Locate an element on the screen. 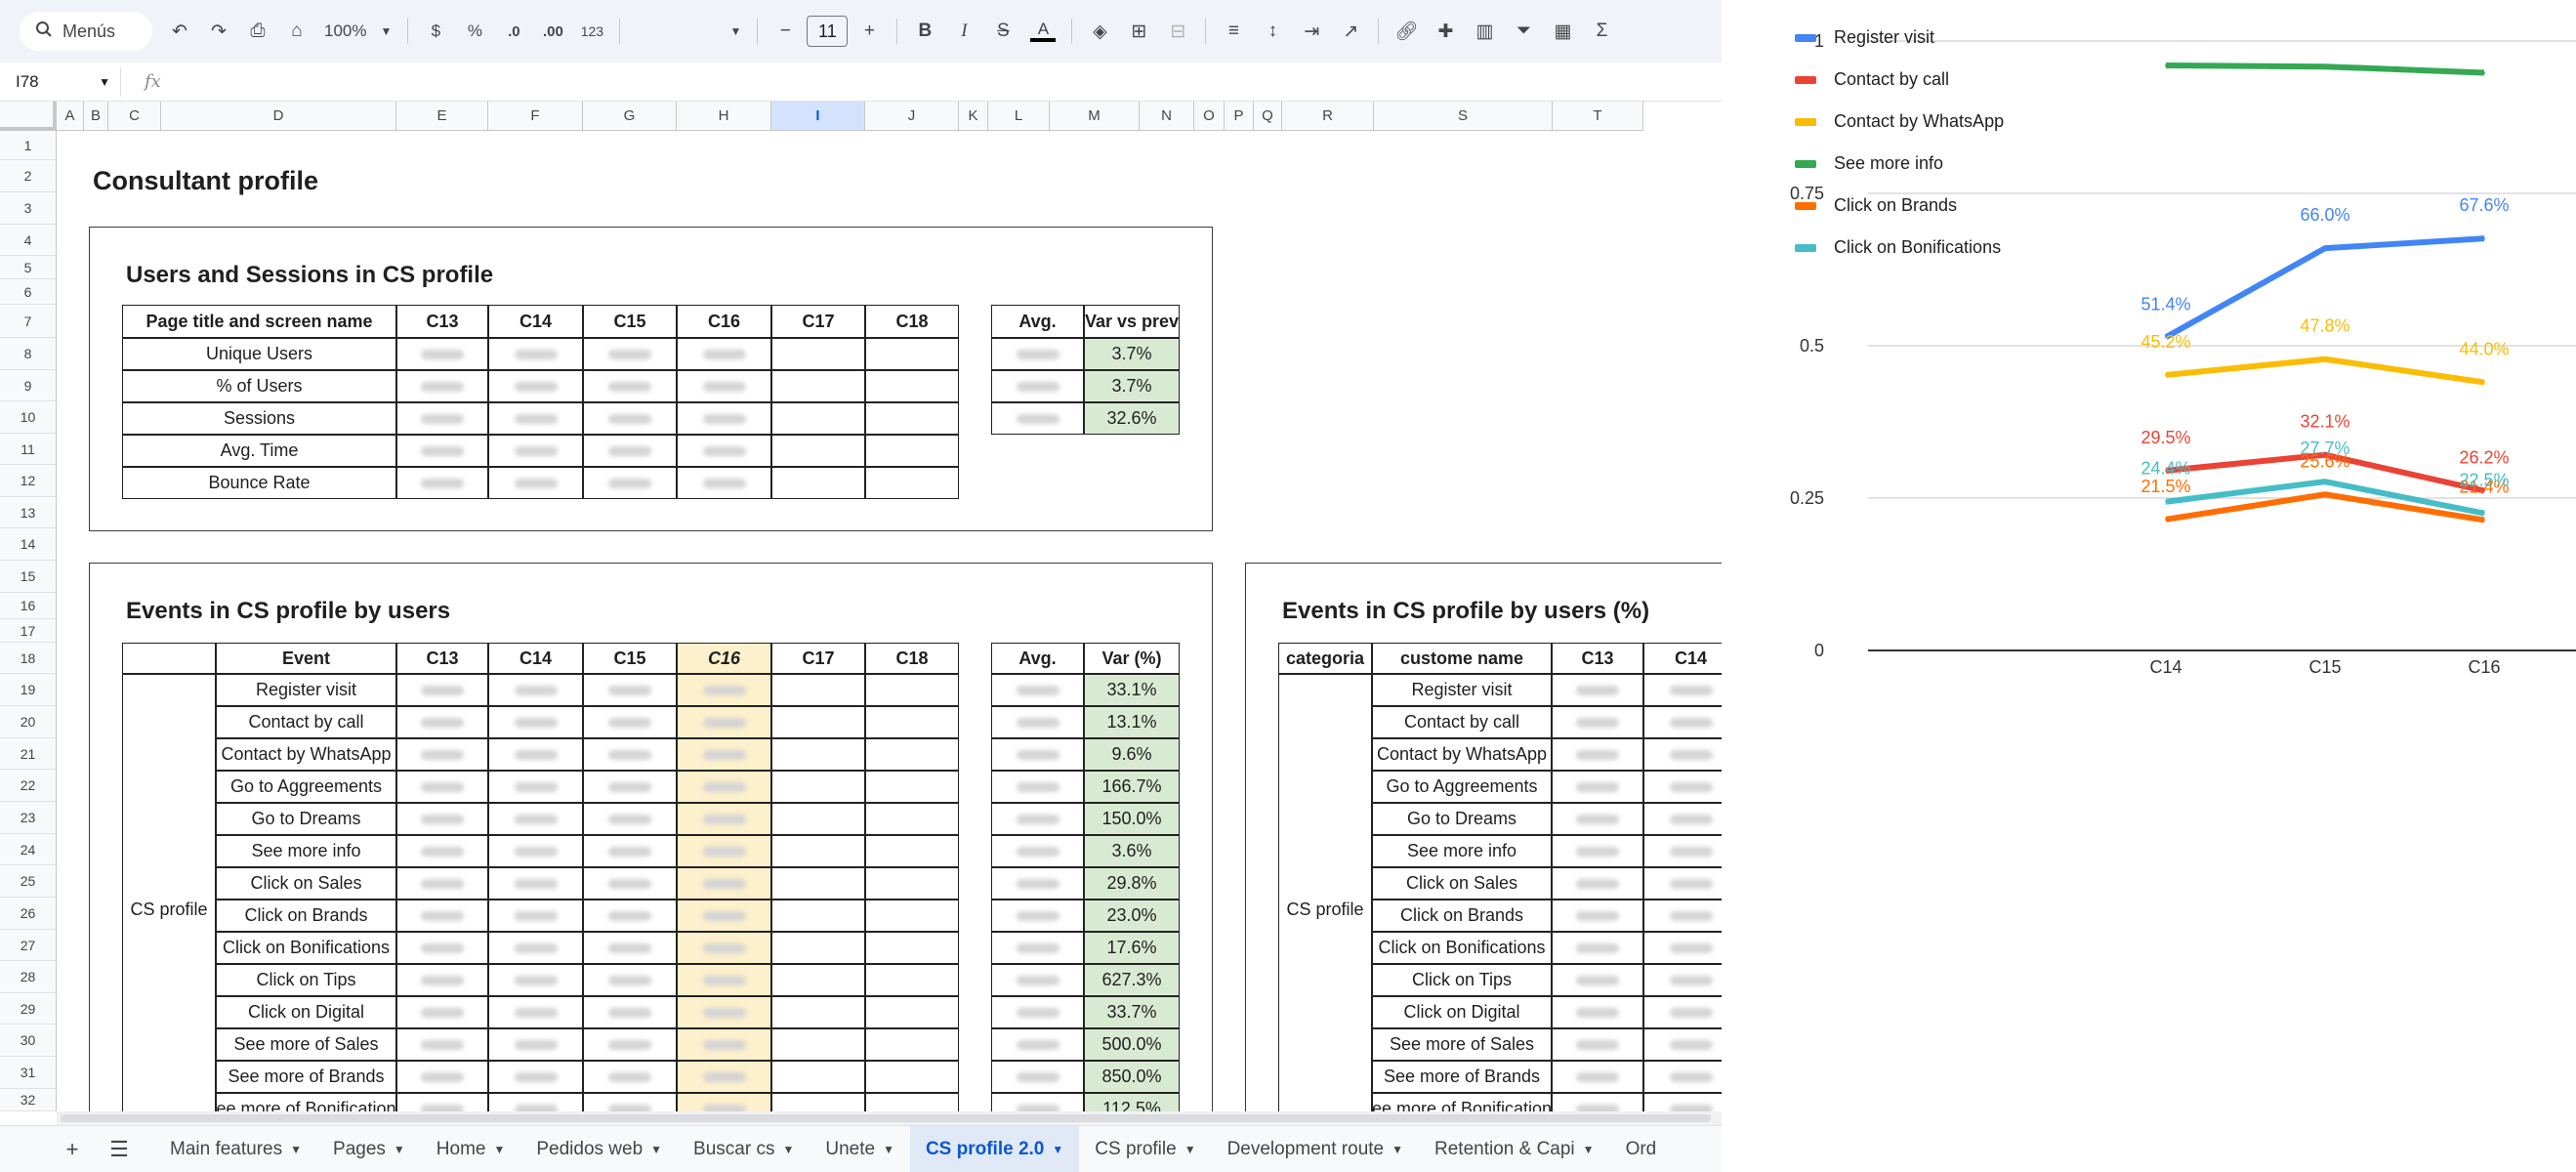 This screenshot has height=1172, width=2576. column-header-k: K is located at coordinates (973, 116).